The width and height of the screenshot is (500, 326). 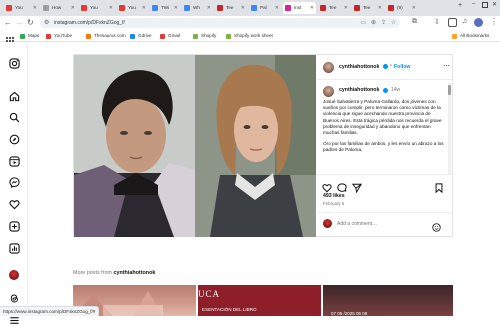 I want to click on more-posts-title: More posts from cynthiahottonok, so click(x=114, y=273).